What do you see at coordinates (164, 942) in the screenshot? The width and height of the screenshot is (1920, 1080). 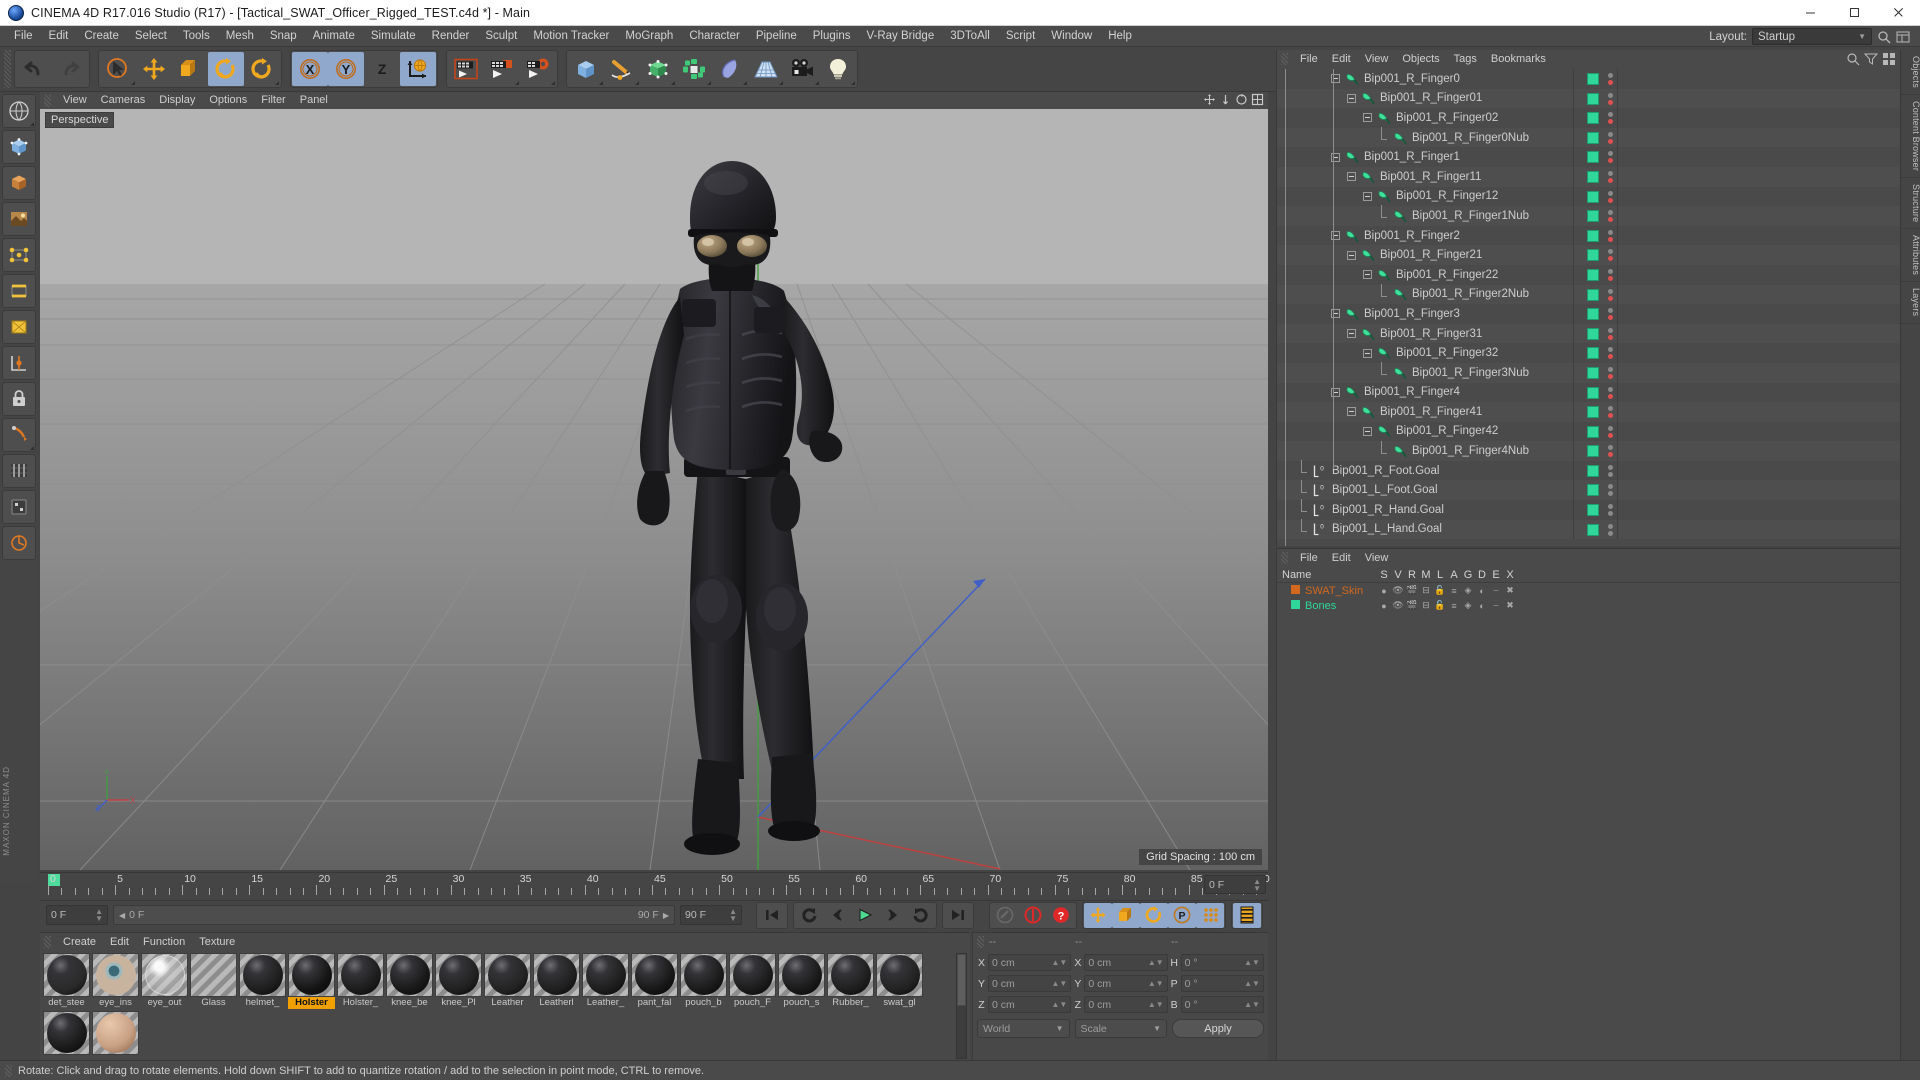 I see `material-menu-function: Function` at bounding box center [164, 942].